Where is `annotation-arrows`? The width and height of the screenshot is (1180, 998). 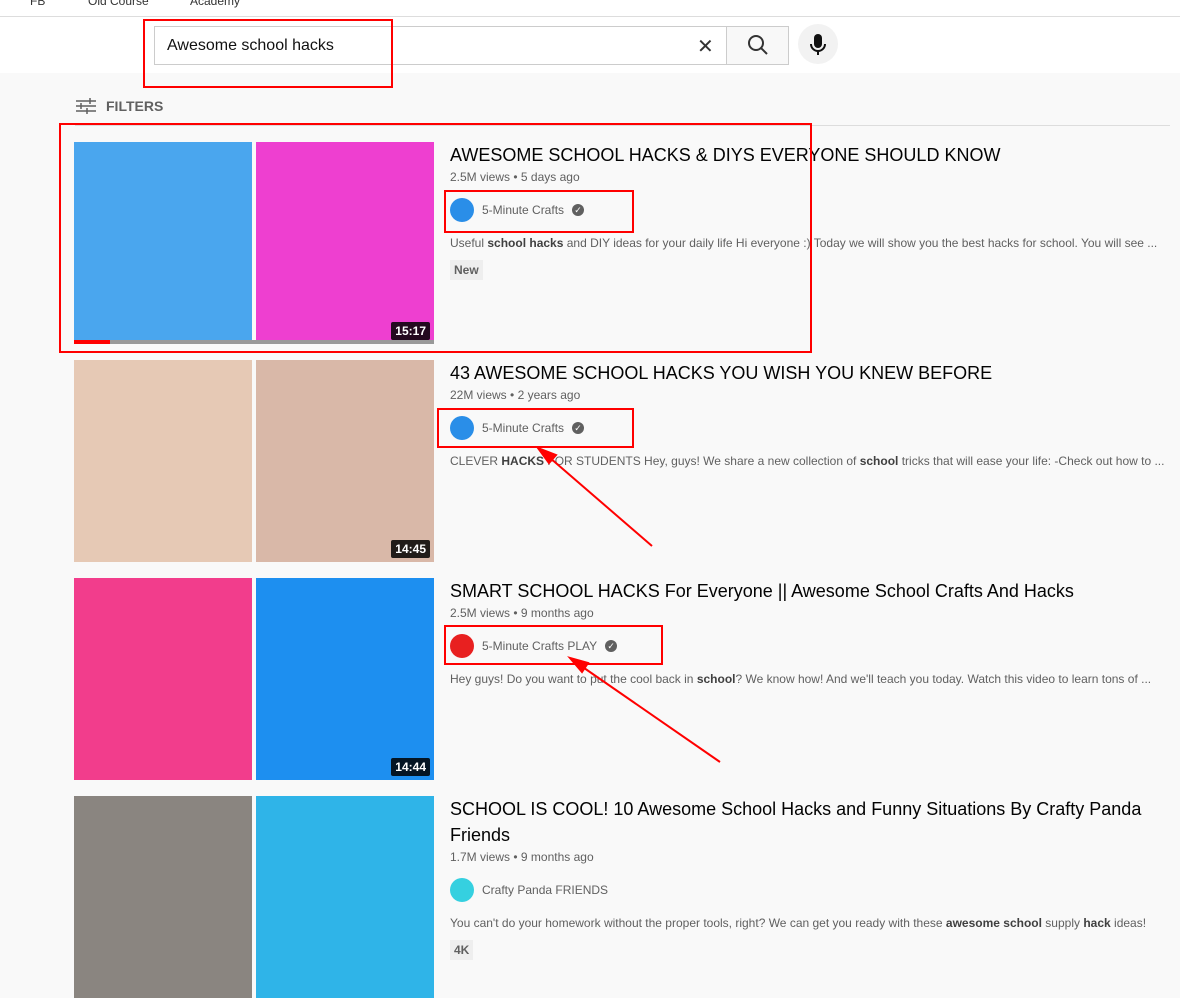
annotation-arrows is located at coordinates (628, 604).